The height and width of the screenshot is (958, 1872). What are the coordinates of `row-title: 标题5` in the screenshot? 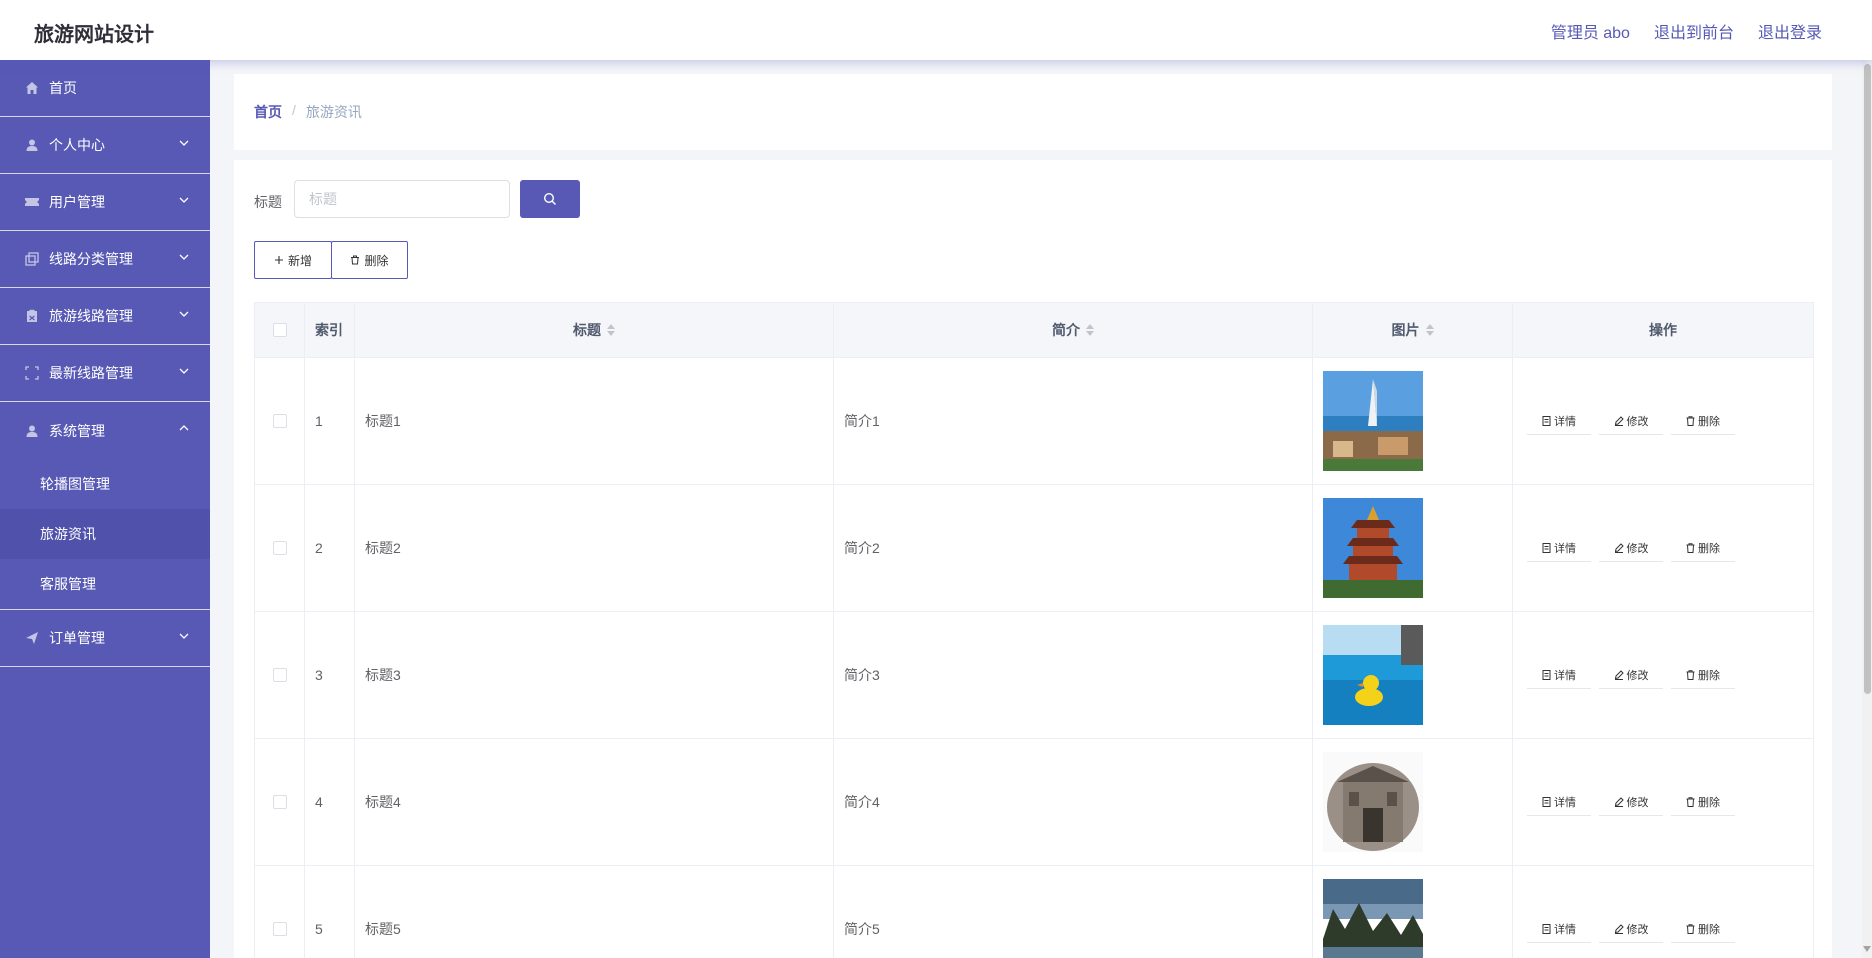 It's located at (594, 912).